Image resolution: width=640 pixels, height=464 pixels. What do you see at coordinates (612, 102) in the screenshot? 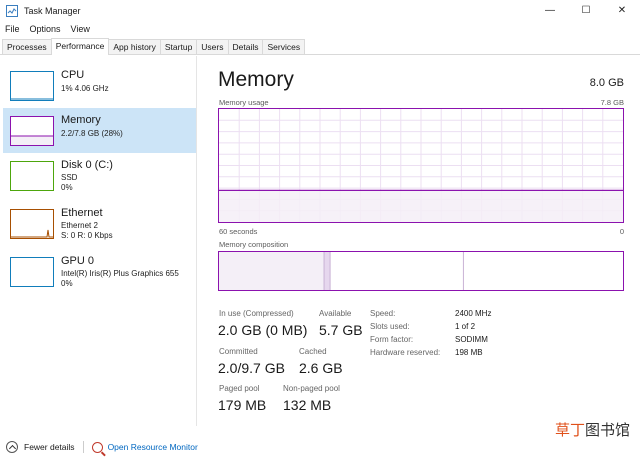
I see `memory-usage-max: 7.8 GB` at bounding box center [612, 102].